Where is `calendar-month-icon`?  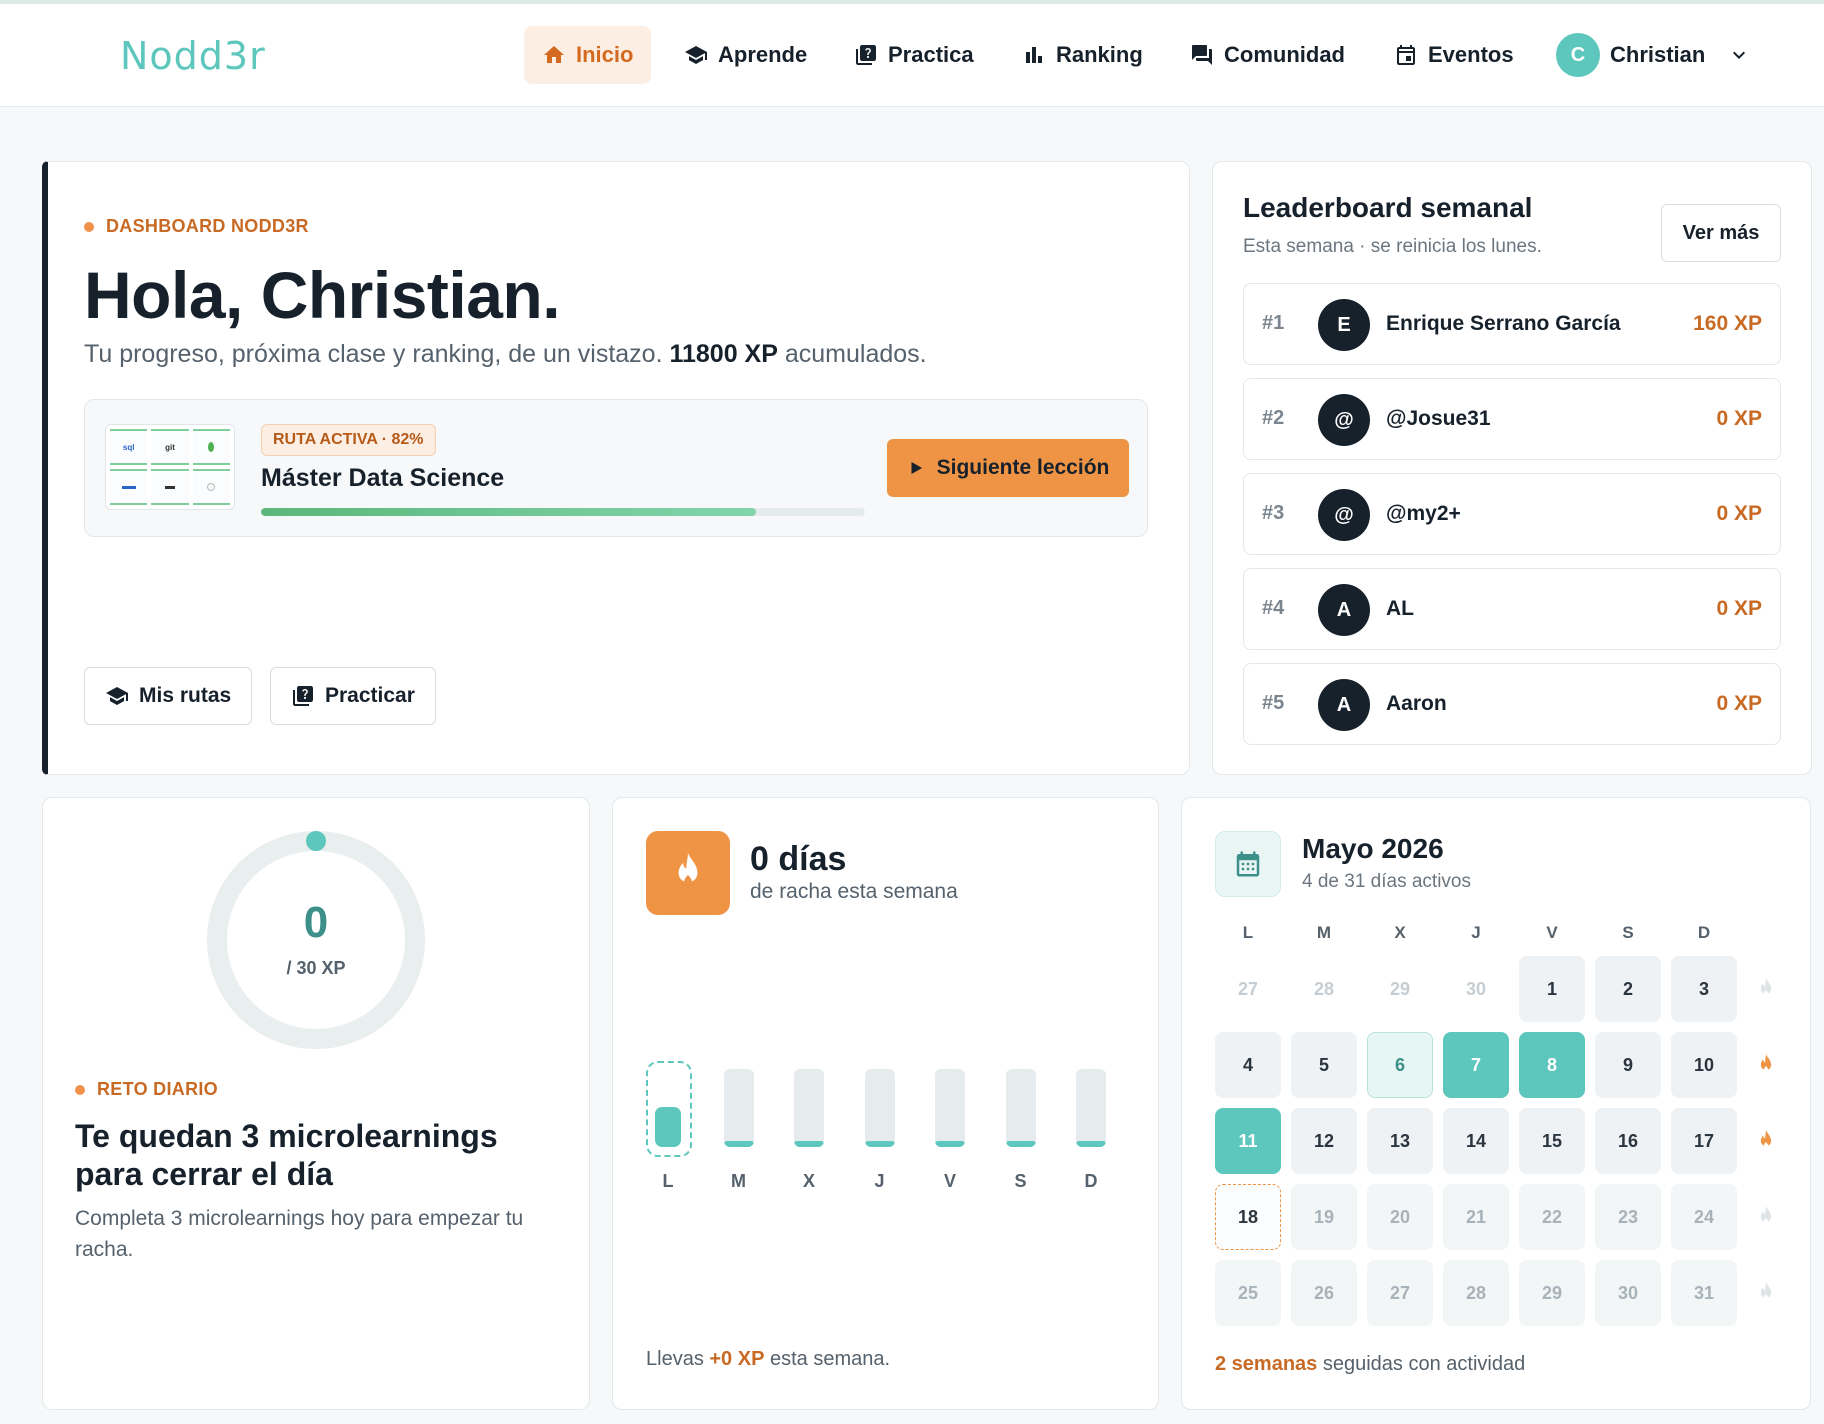
calendar-month-icon is located at coordinates (1248, 864).